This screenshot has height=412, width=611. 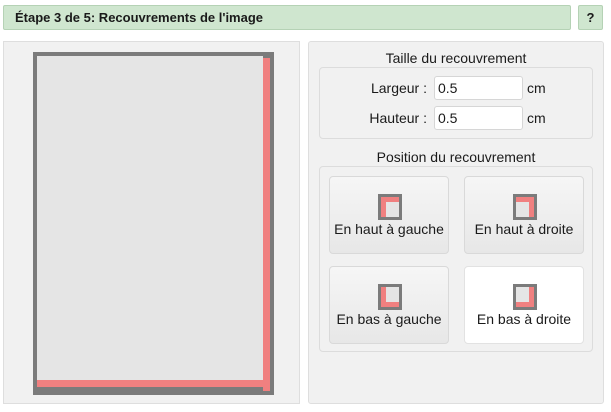 I want to click on top-right-button: En haut à droite, so click(x=524, y=215).